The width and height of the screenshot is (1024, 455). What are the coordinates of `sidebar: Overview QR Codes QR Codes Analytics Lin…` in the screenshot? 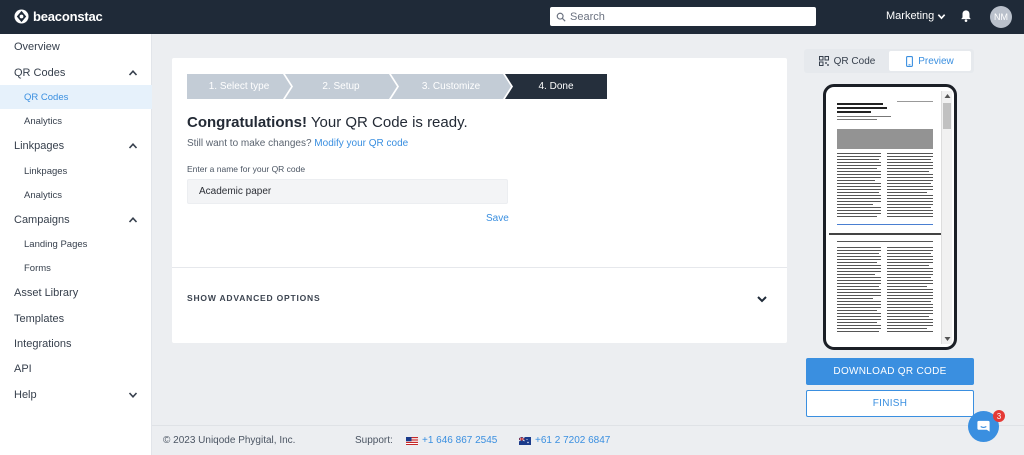 It's located at (76, 244).